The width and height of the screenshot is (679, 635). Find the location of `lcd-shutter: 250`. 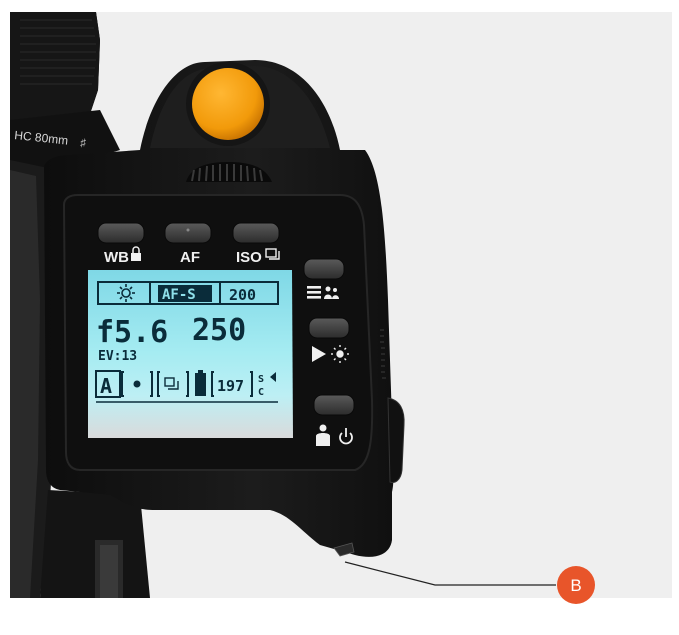

lcd-shutter: 250 is located at coordinates (219, 330).